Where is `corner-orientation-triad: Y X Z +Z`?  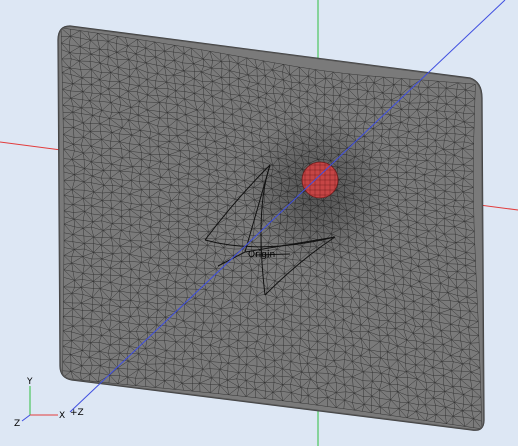
corner-orientation-triad: Y X Z +Z is located at coordinates (49, 403).